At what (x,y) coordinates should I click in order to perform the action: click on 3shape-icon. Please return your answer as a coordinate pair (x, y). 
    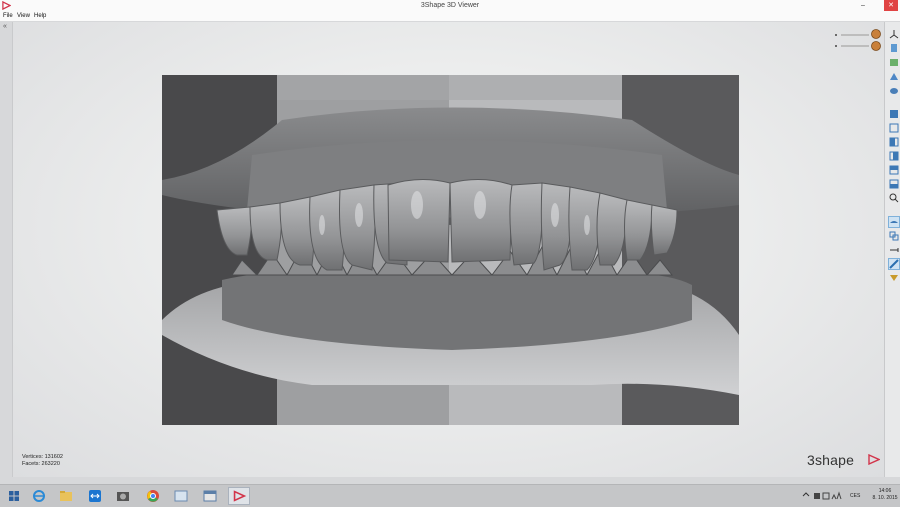
    Looking at the image, I should click on (239, 496).